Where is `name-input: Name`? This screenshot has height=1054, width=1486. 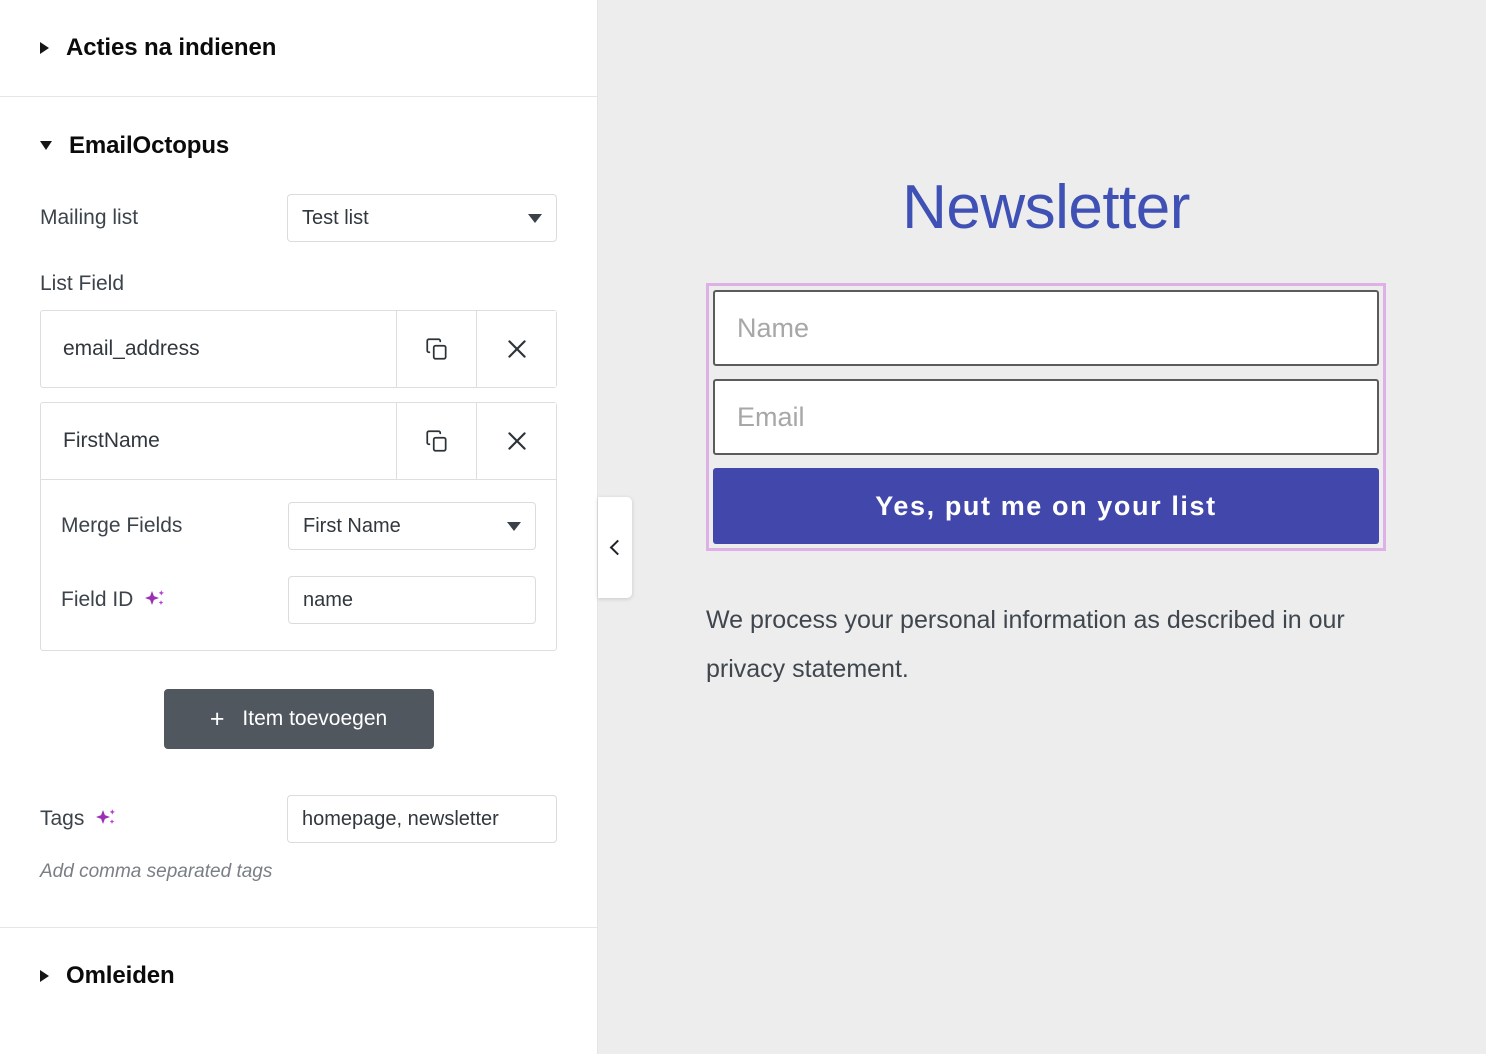 name-input: Name is located at coordinates (1046, 328).